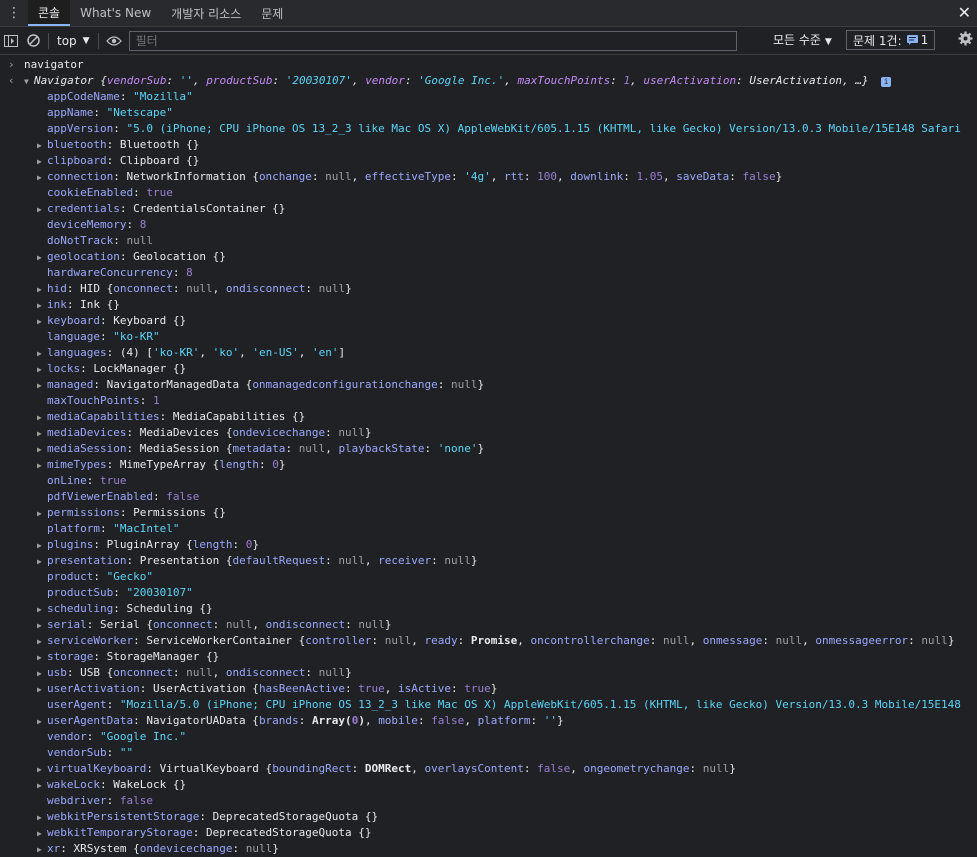  Describe the element at coordinates (877, 40) in the screenshot. I see `issues-label: 문제 1건:` at that location.